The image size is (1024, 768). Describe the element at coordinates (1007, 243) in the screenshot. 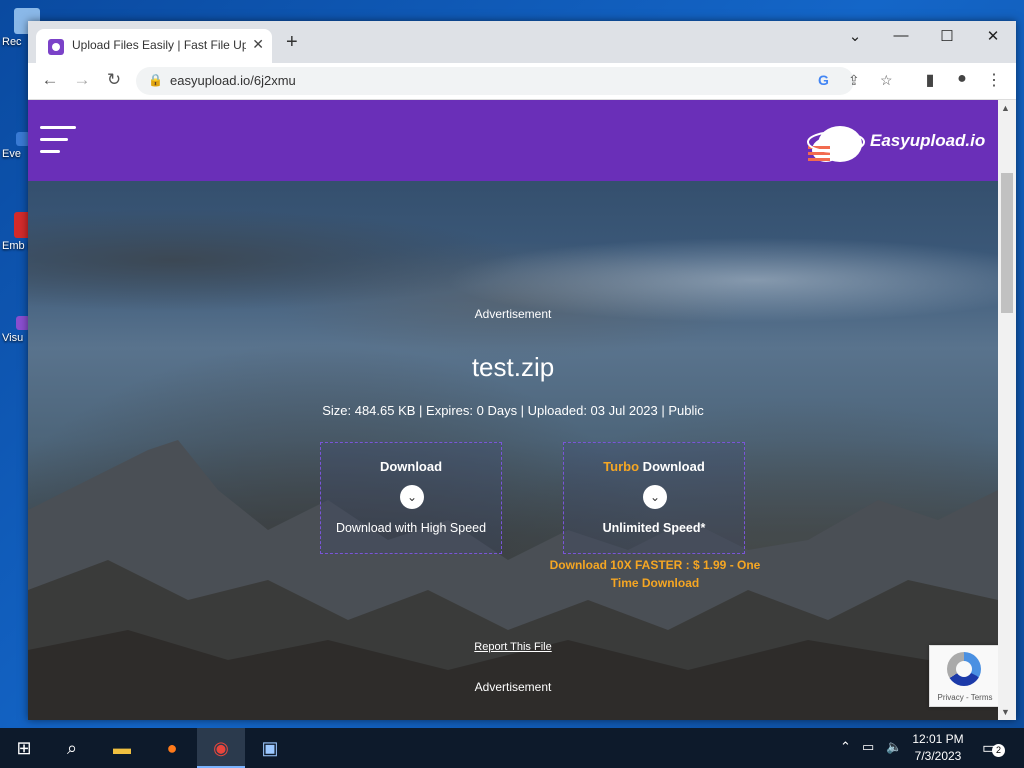

I see `scrollbar-thumb` at that location.